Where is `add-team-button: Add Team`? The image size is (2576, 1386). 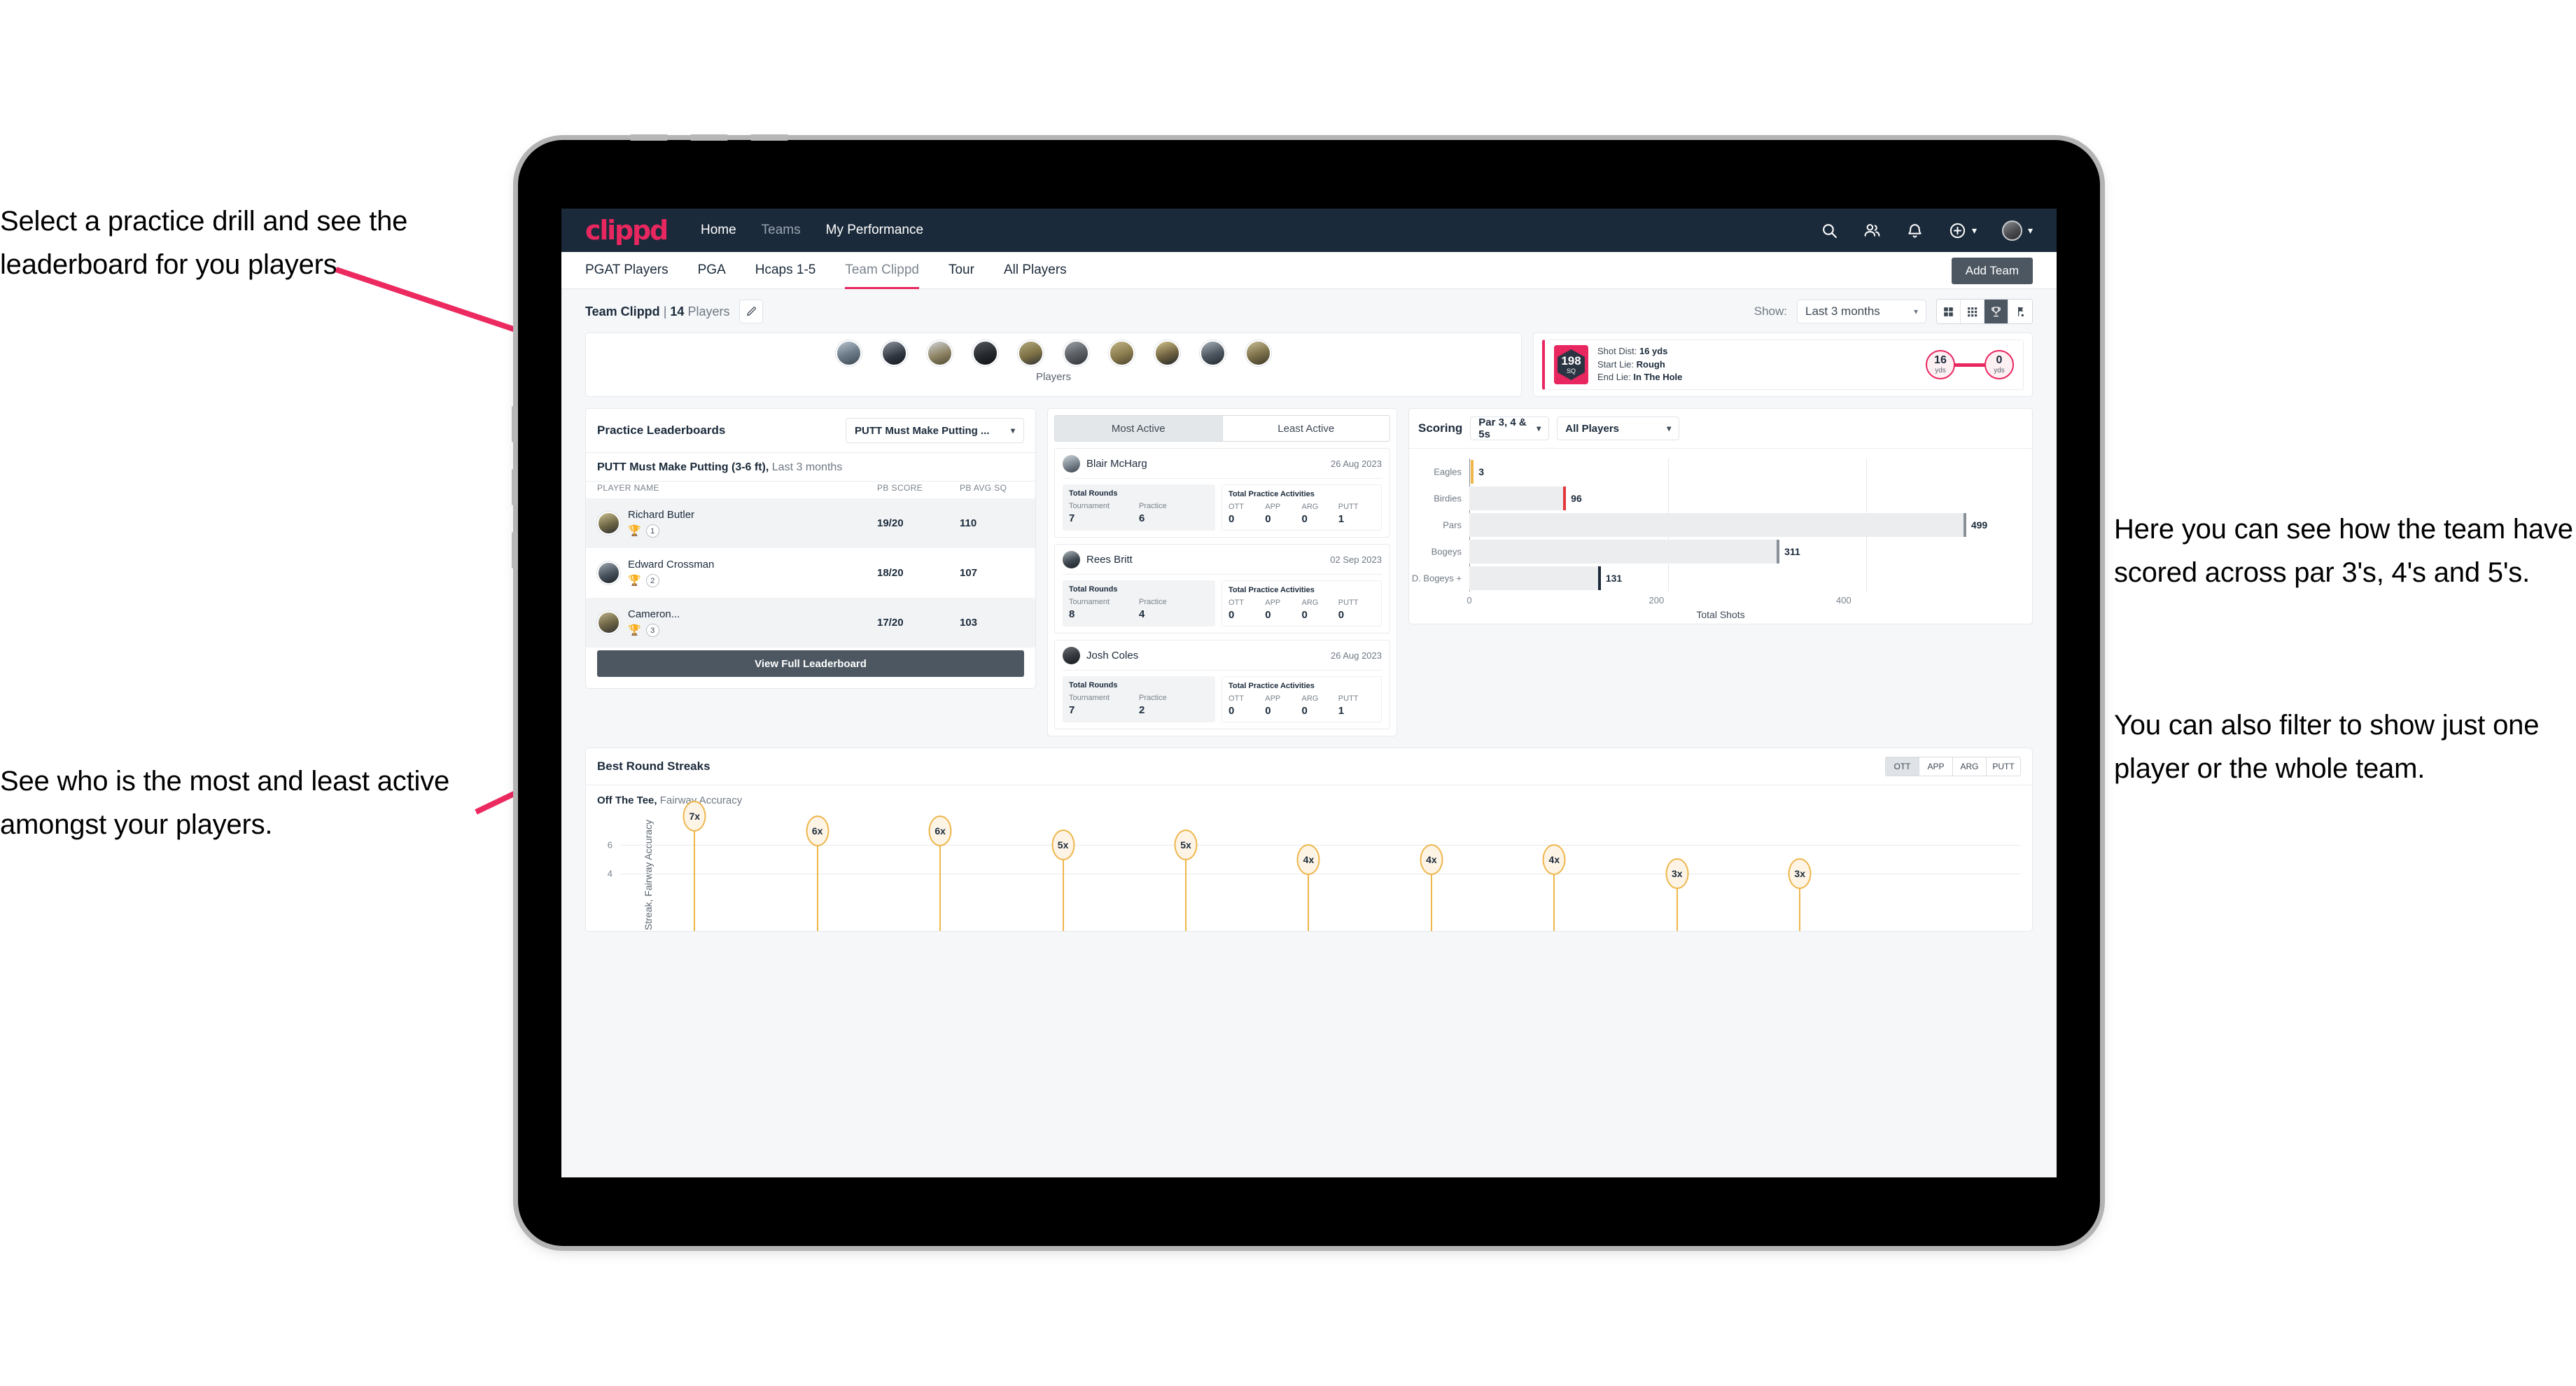 add-team-button: Add Team is located at coordinates (1992, 271).